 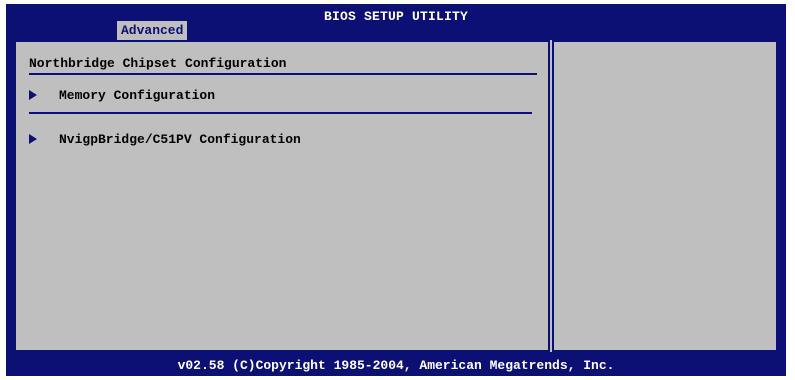 What do you see at coordinates (180, 139) in the screenshot?
I see `menu-item-label: NvigpBridge/C51PV Configuration` at bounding box center [180, 139].